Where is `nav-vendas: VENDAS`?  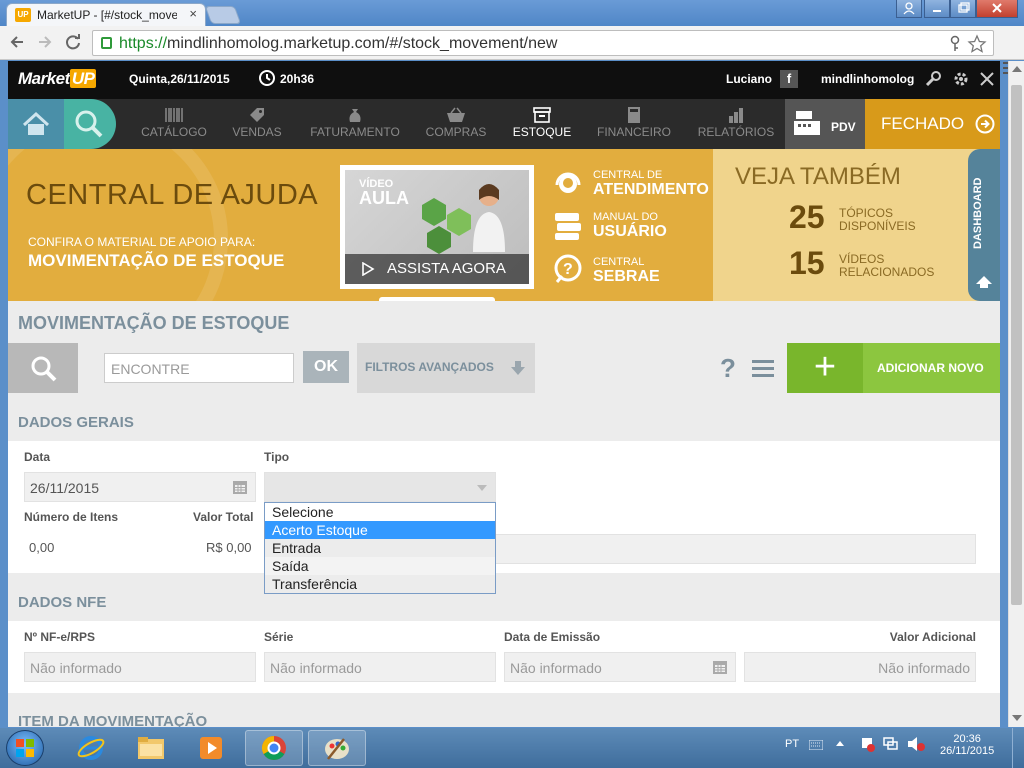
nav-vendas: VENDAS is located at coordinates (257, 124).